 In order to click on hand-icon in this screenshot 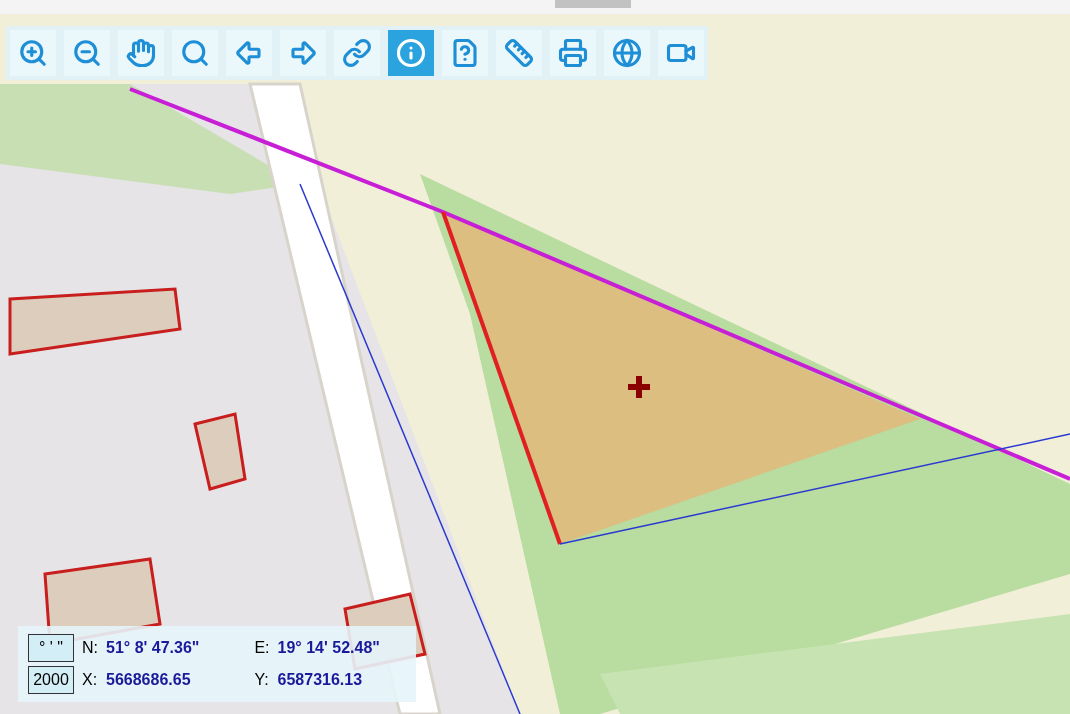, I will do `click(141, 53)`.